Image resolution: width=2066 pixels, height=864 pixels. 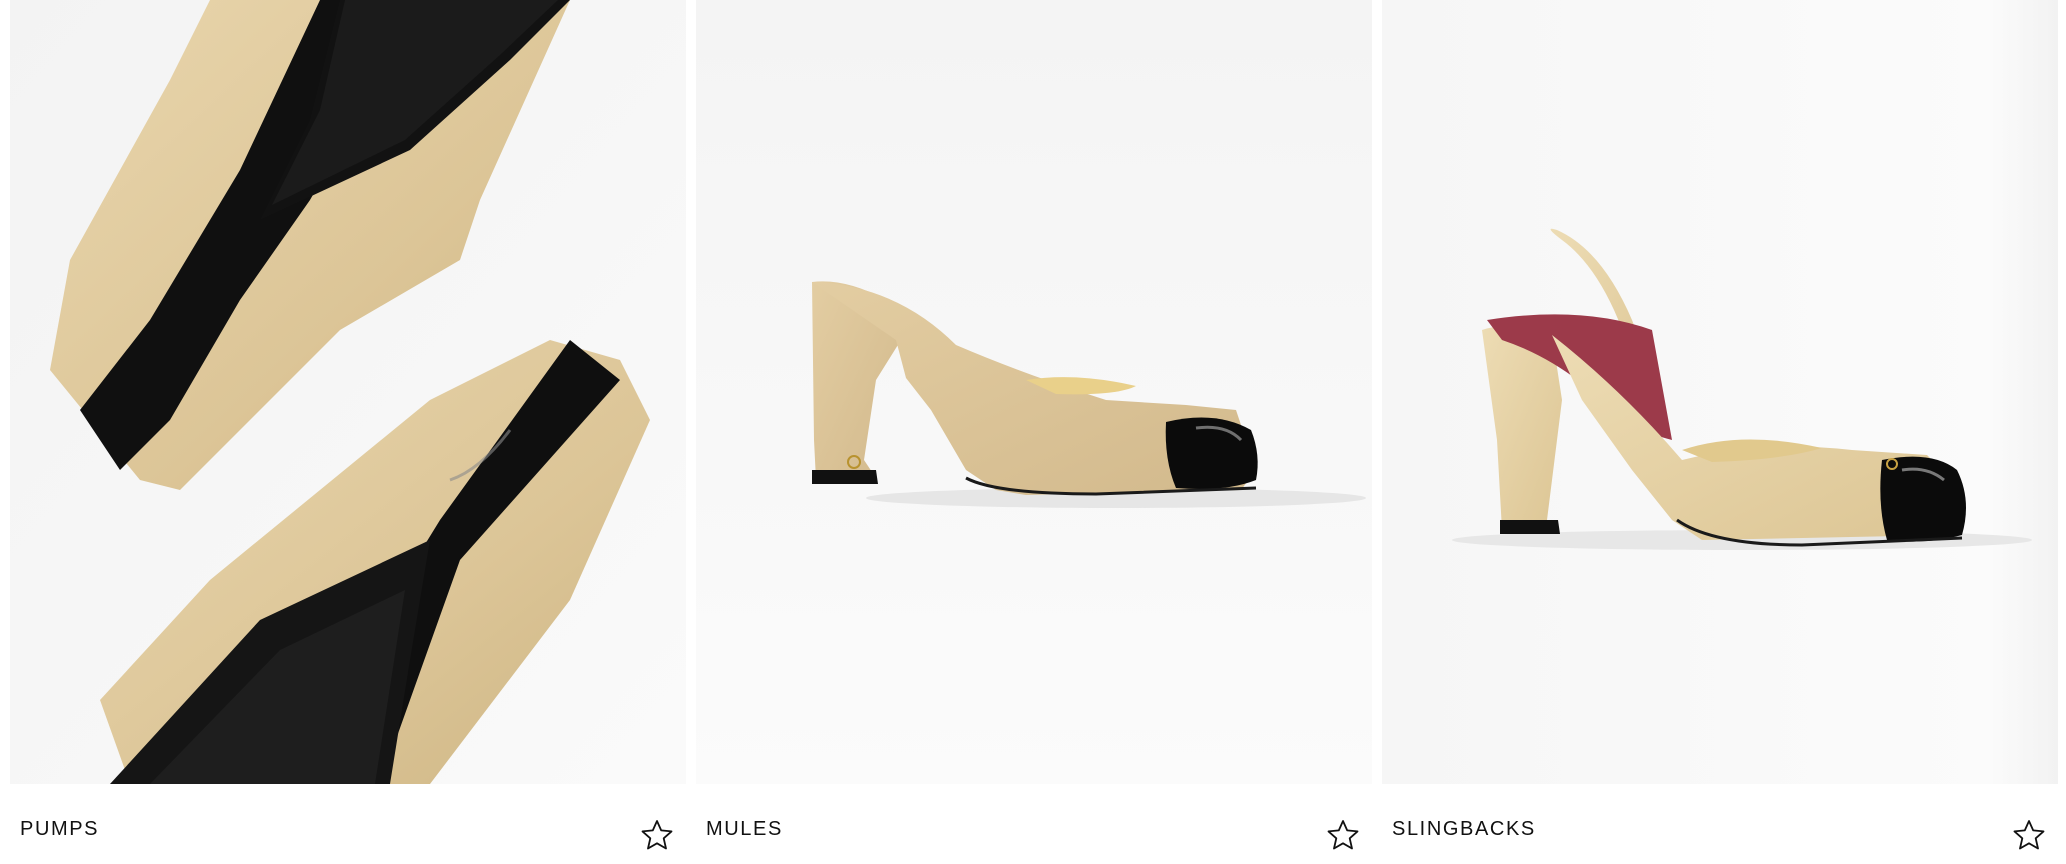 I want to click on product-name: MULES, so click(x=744, y=829).